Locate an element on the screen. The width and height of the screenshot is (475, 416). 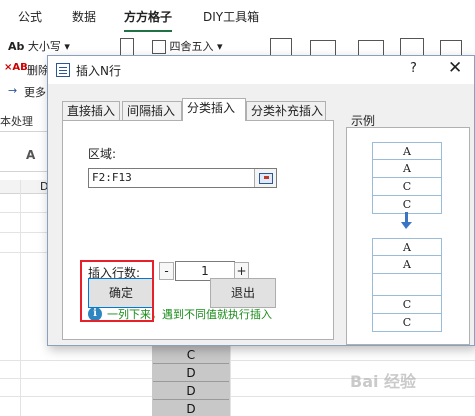
ribbon-tab-bar: 公式 数据 方方格子 DIY工具箱 is located at coordinates (237, 16).